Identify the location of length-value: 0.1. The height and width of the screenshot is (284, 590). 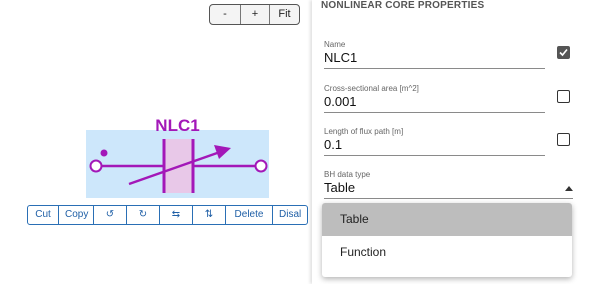
(434, 144).